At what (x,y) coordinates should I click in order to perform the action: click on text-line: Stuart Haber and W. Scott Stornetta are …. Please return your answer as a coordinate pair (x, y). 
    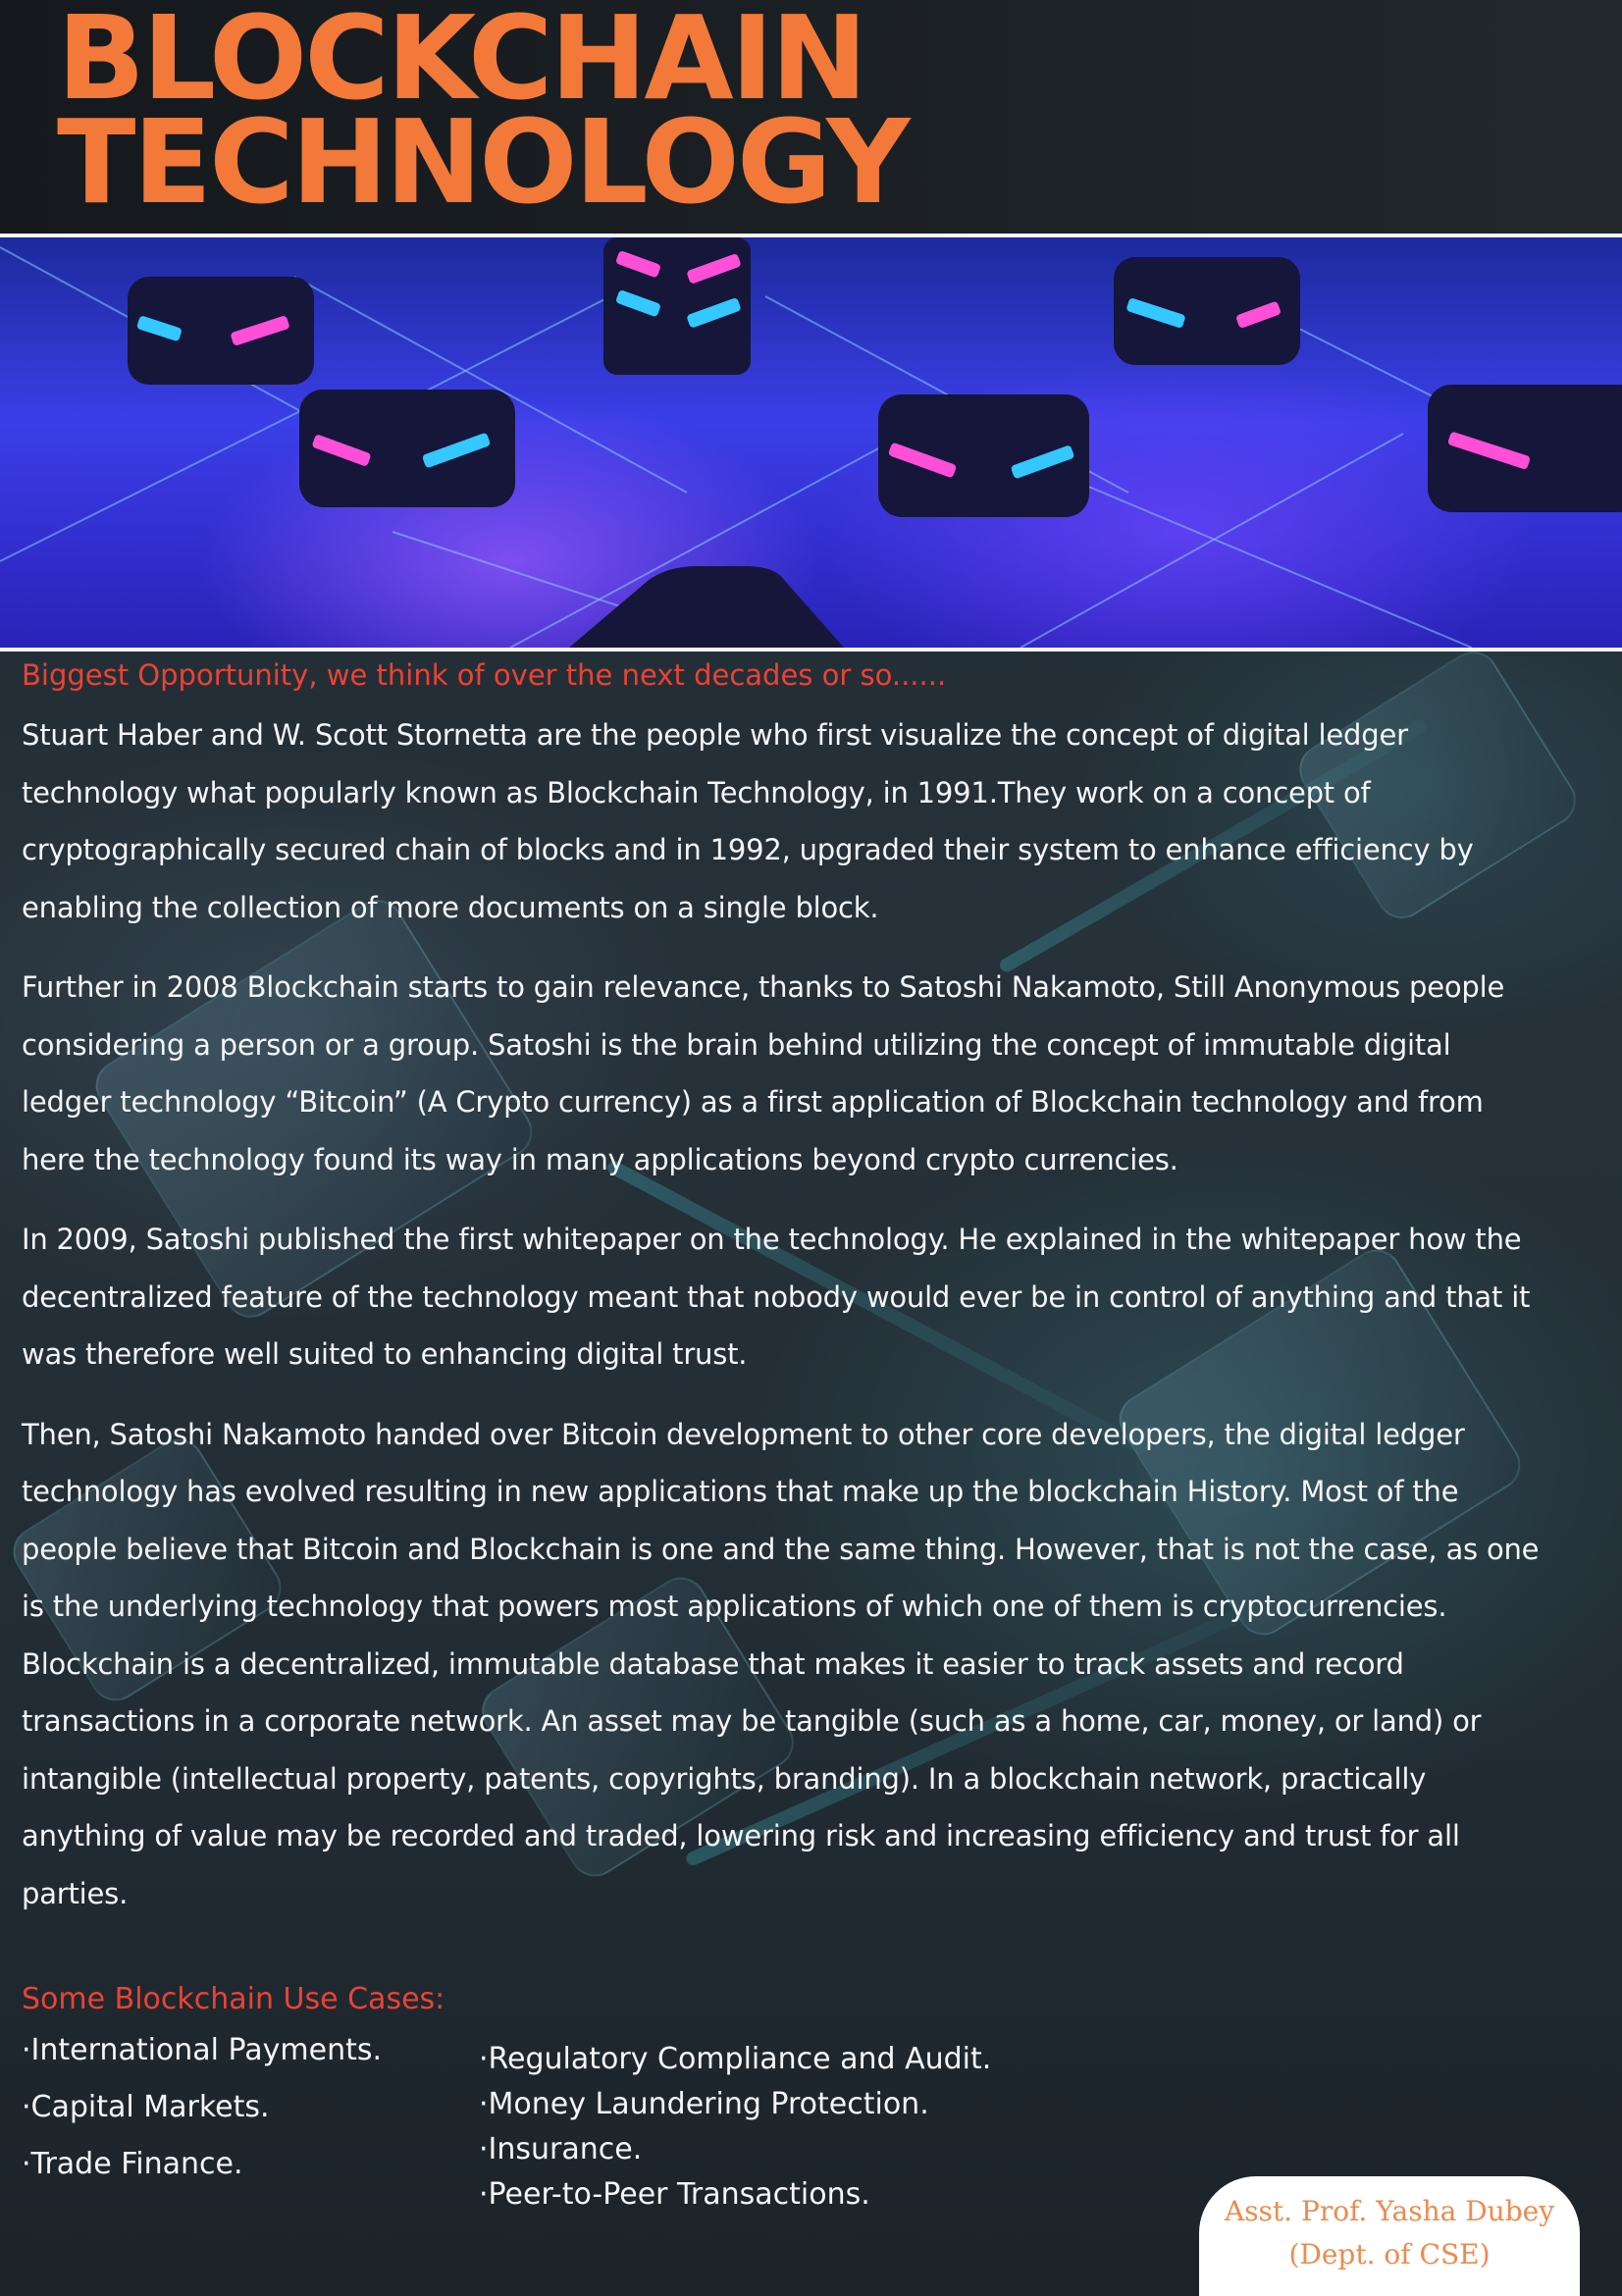
    Looking at the image, I should click on (715, 735).